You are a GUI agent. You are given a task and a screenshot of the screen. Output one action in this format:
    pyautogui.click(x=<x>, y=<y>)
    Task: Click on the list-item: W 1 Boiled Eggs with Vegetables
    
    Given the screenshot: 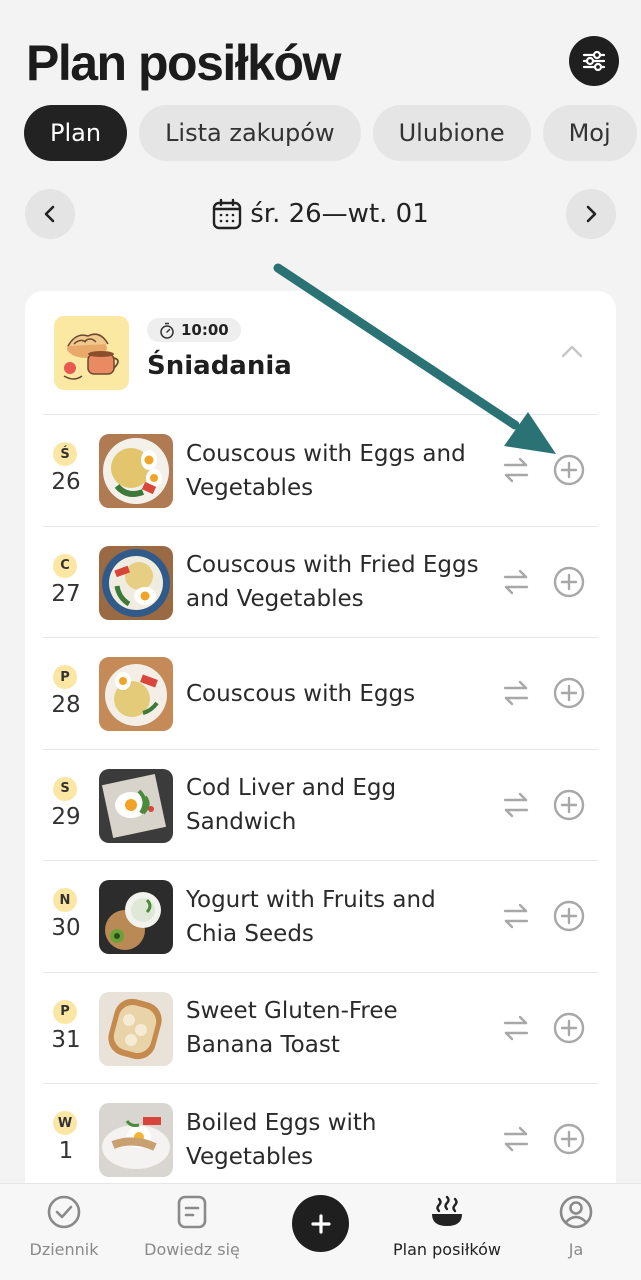 What is the action you would take?
    pyautogui.click(x=320, y=1139)
    